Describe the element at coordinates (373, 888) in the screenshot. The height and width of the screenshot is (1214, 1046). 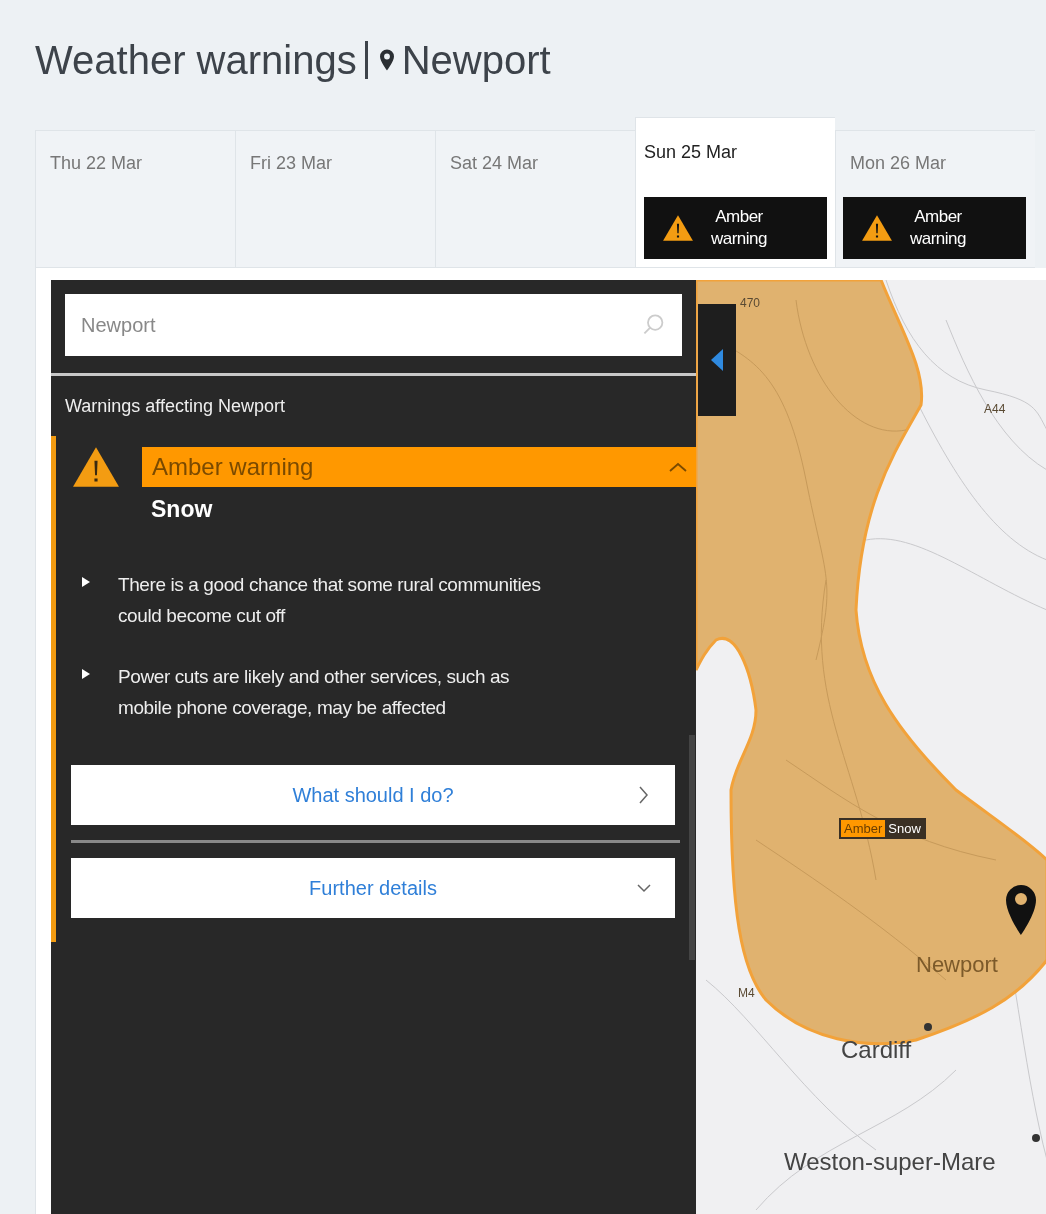
I see `expand-button: Further details` at that location.